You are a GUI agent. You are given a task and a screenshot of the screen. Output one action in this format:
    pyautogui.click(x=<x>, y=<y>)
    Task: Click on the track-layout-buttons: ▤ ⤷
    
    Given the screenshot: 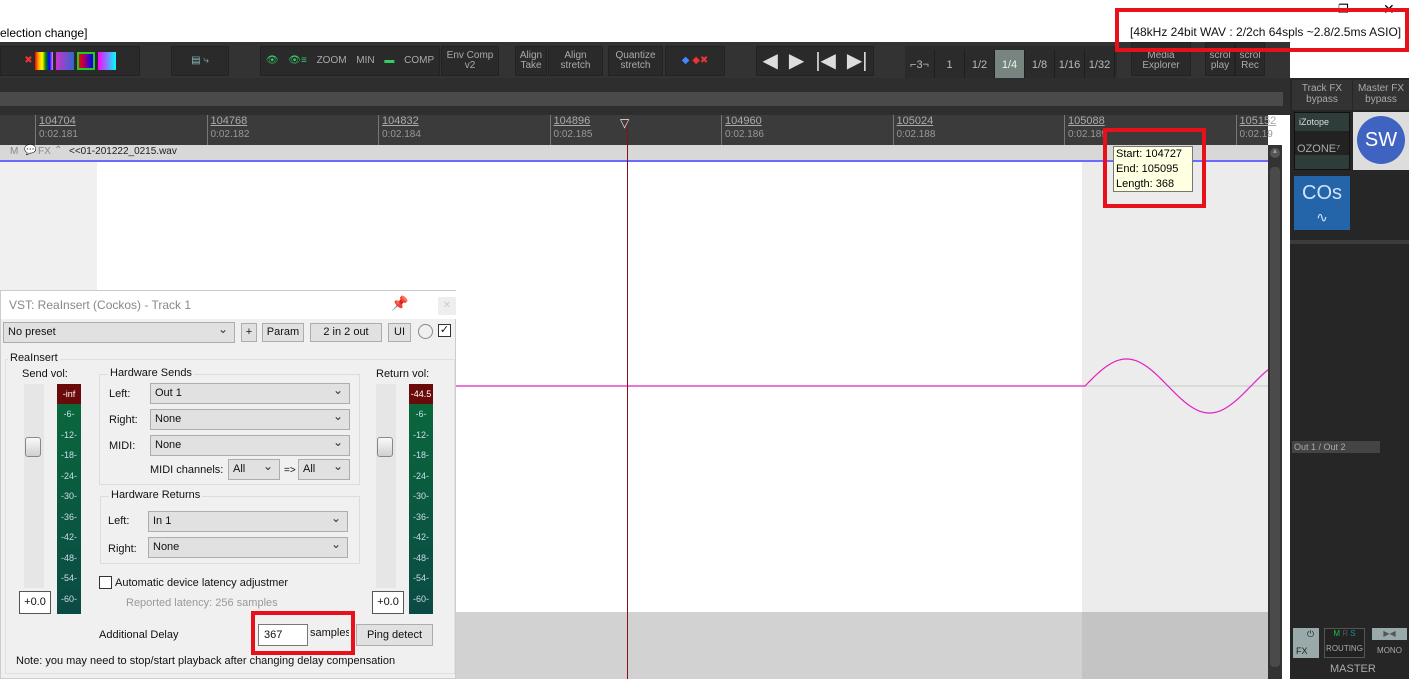 What is the action you would take?
    pyautogui.click(x=200, y=61)
    